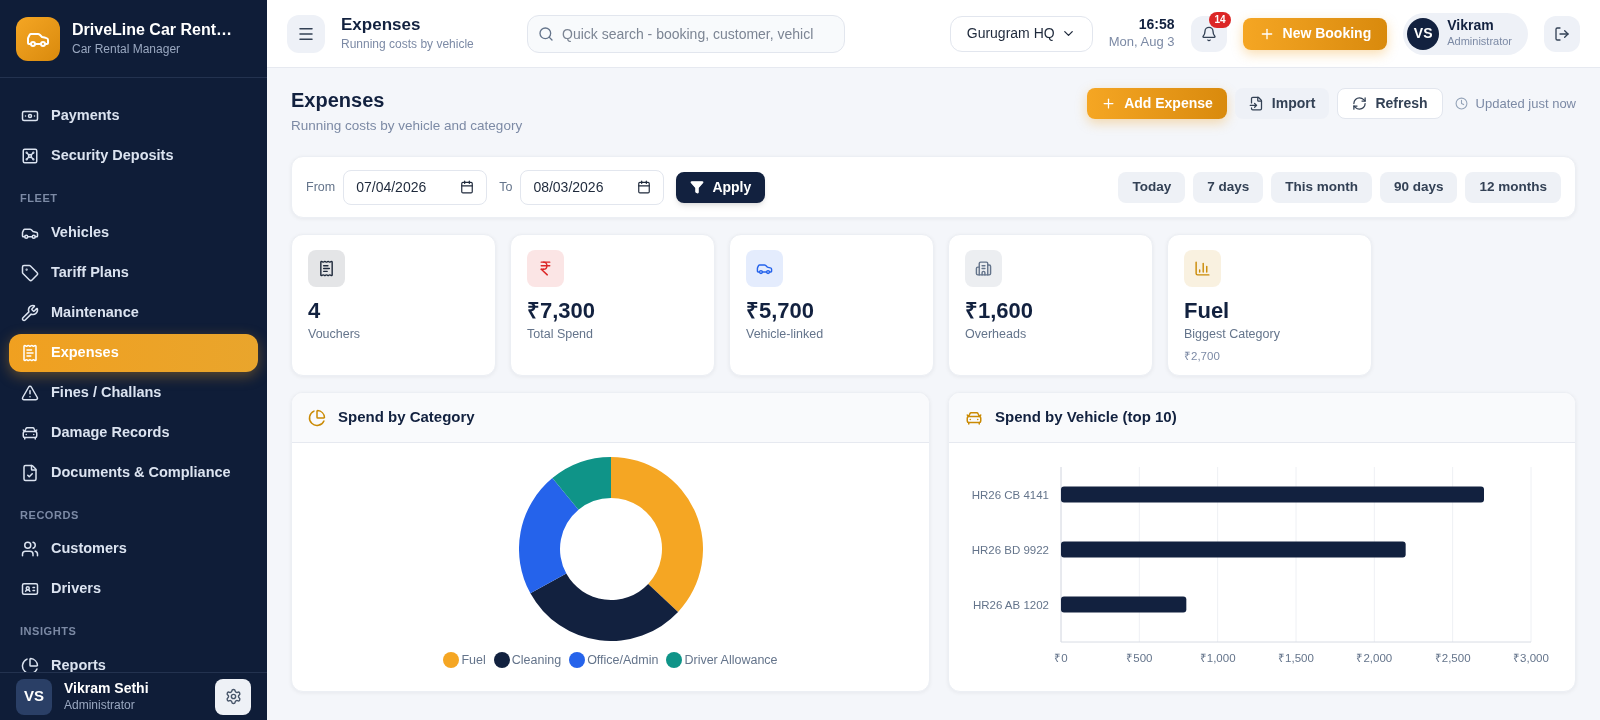  What do you see at coordinates (1531, 658) in the screenshot?
I see `axis-tick-label: ₹3,000` at bounding box center [1531, 658].